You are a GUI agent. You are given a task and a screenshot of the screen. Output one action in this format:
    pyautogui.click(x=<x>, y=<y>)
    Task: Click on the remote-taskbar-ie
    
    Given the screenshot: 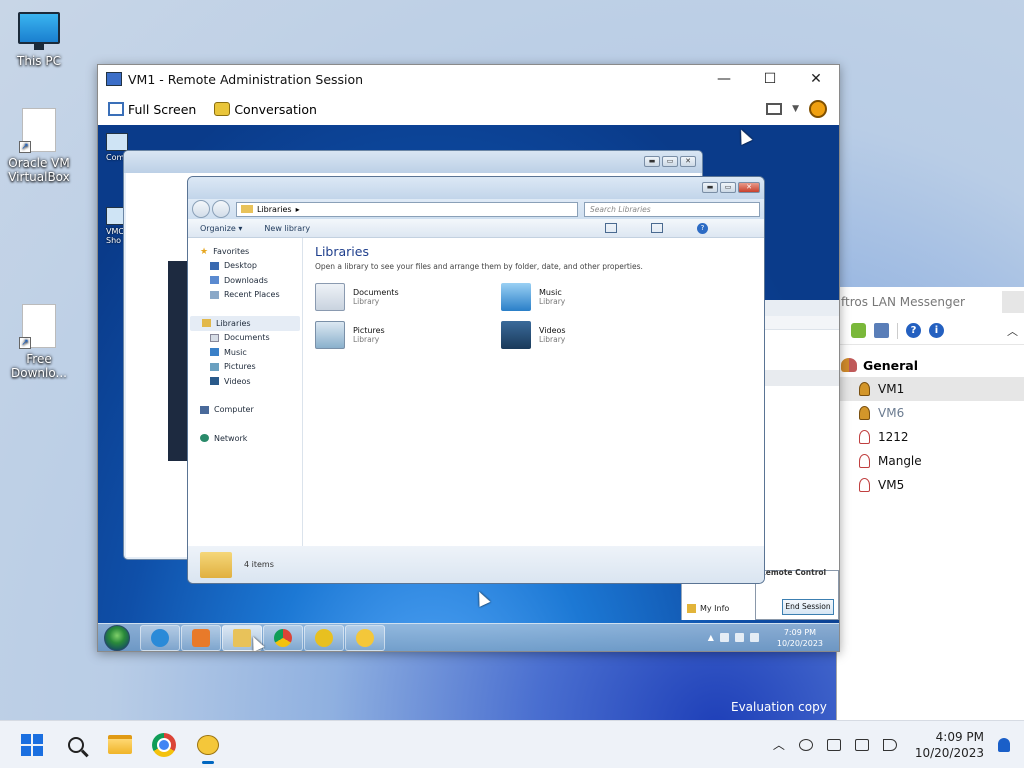 What is the action you would take?
    pyautogui.click(x=160, y=637)
    